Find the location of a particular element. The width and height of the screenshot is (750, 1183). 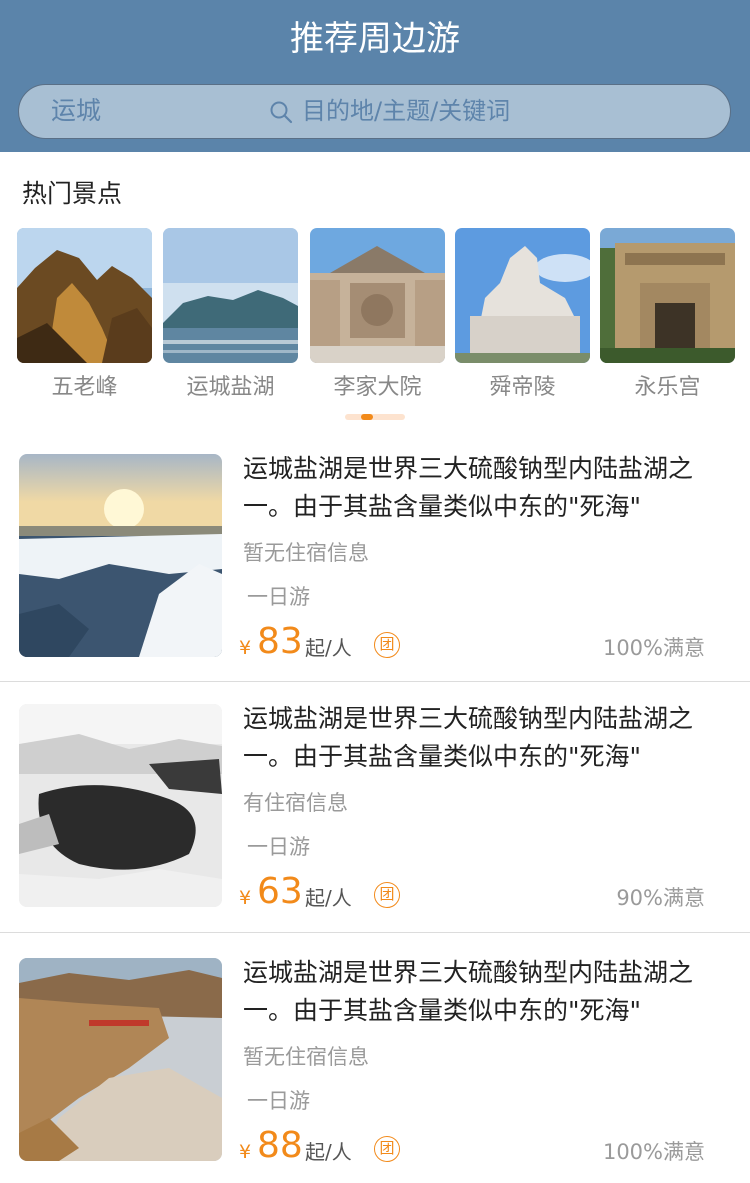

search-input: 目的地/主题/关键词 is located at coordinates (406, 111).